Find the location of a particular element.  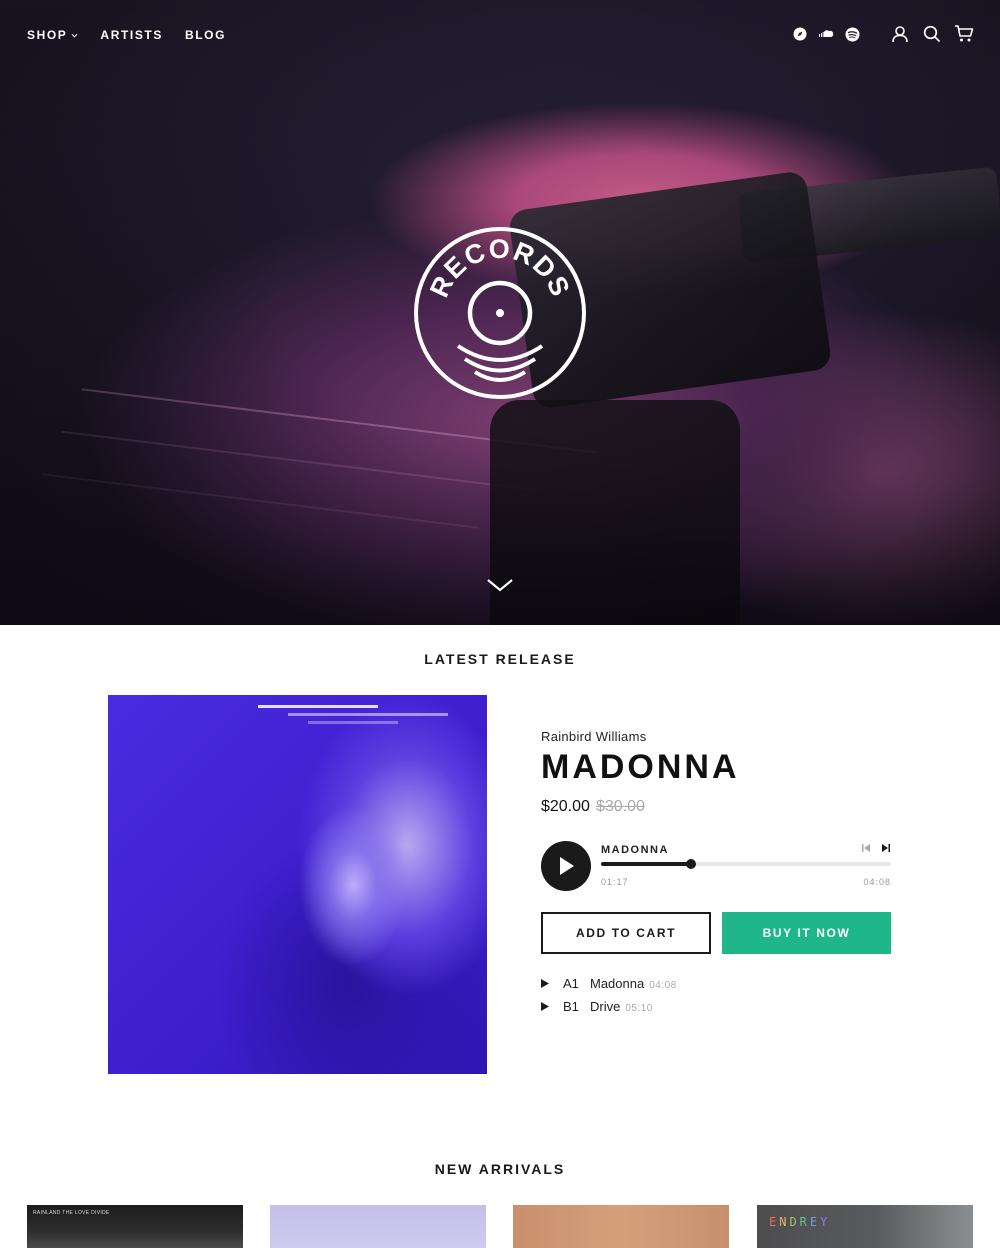

tracklist: A1 Madonna 04:08 B1 Drive 05:10 is located at coordinates (609, 999).